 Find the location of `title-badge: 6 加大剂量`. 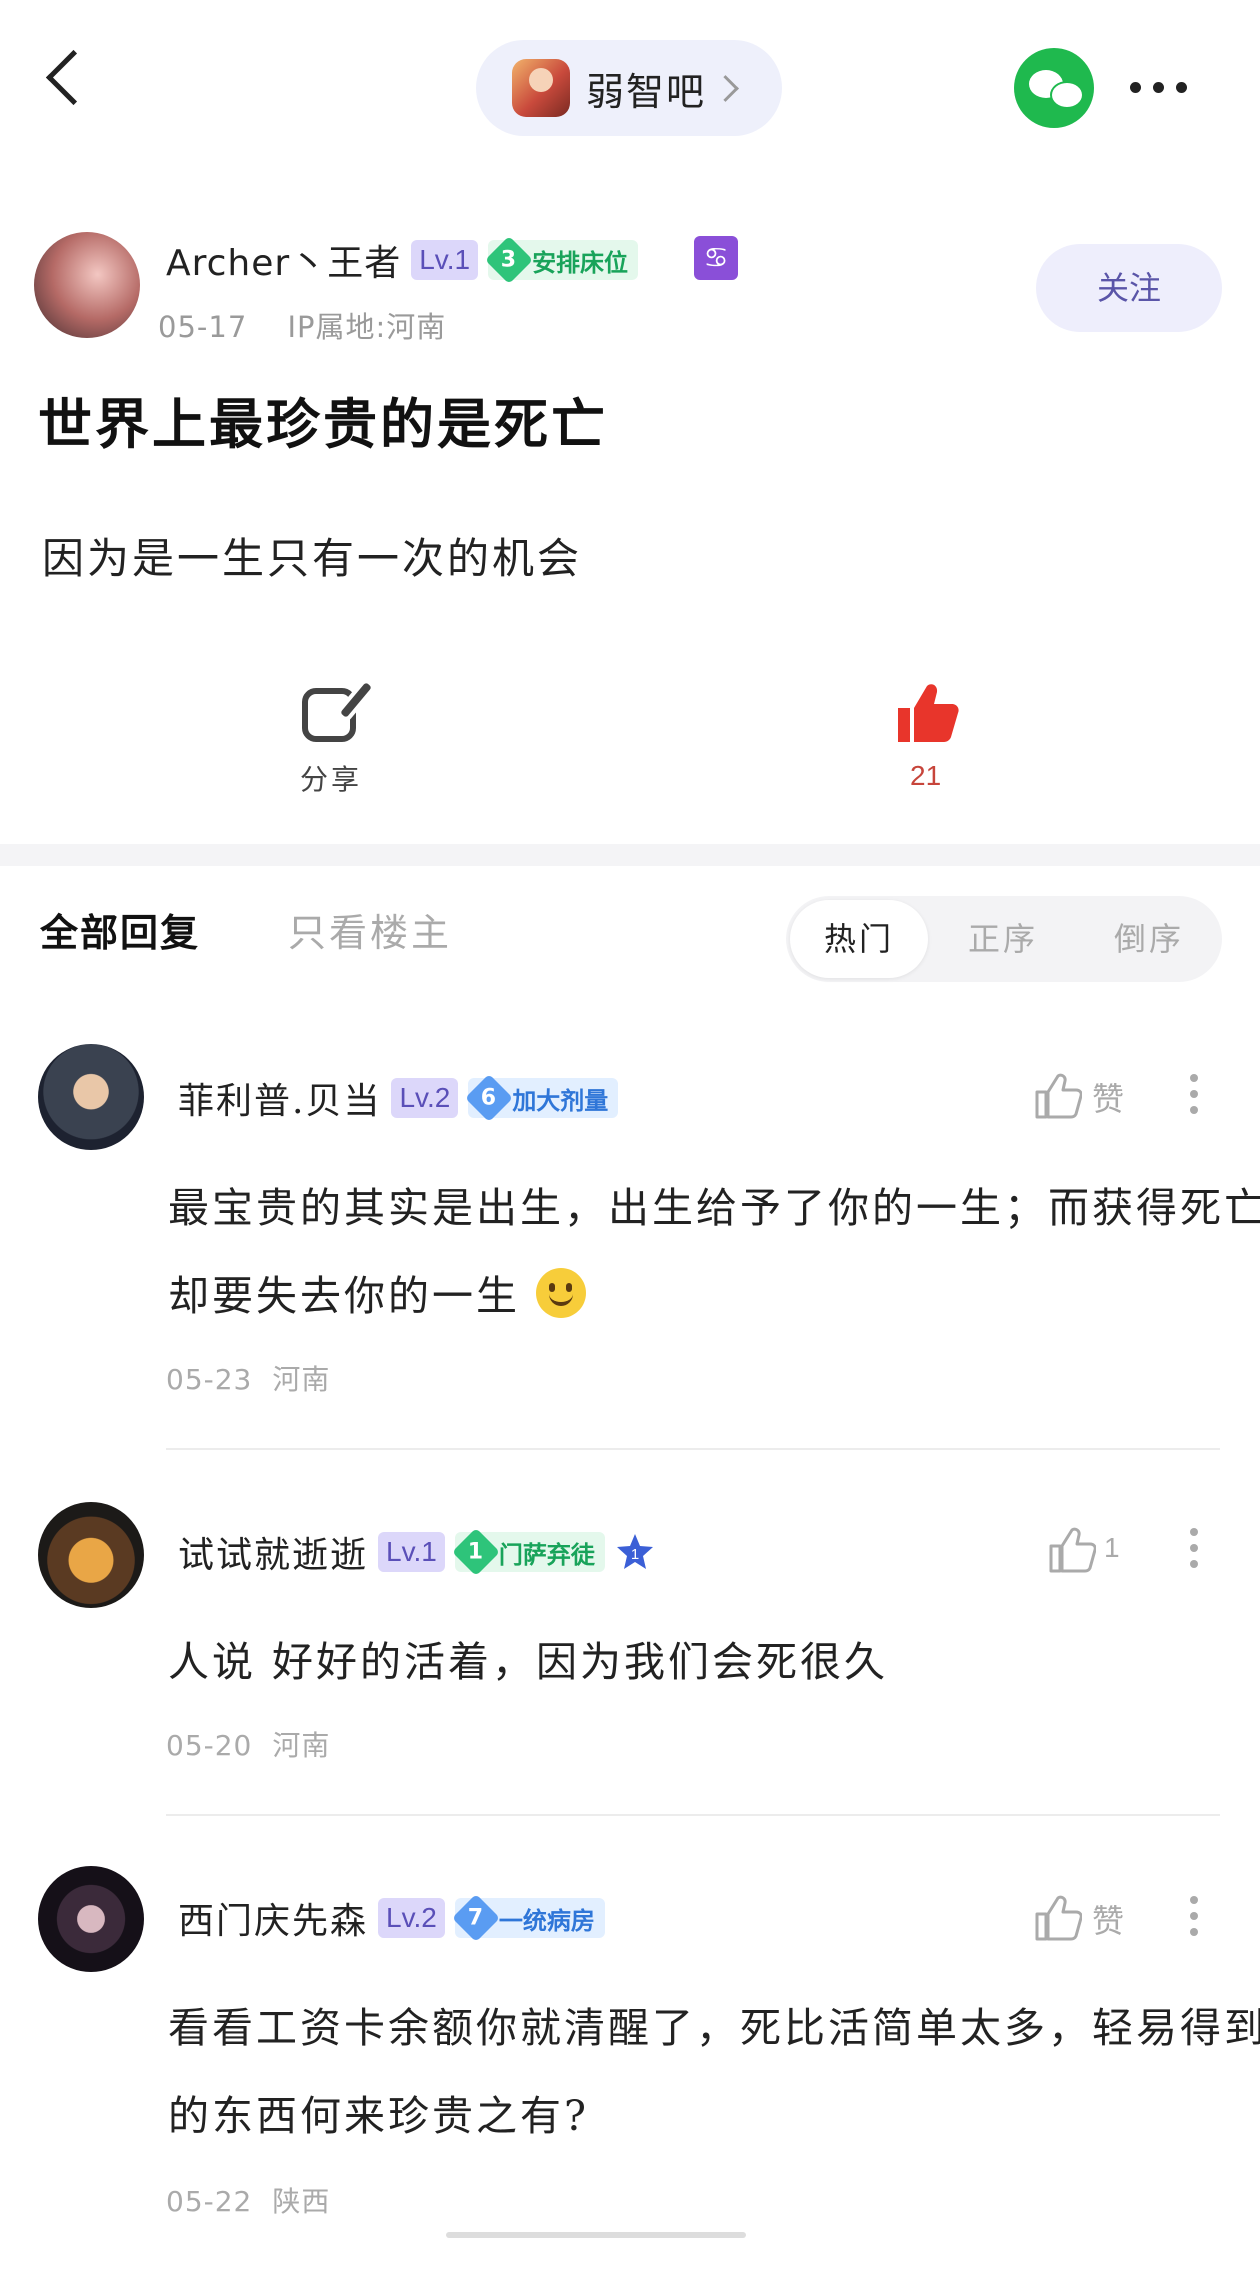

title-badge: 6 加大剂量 is located at coordinates (542, 1098).